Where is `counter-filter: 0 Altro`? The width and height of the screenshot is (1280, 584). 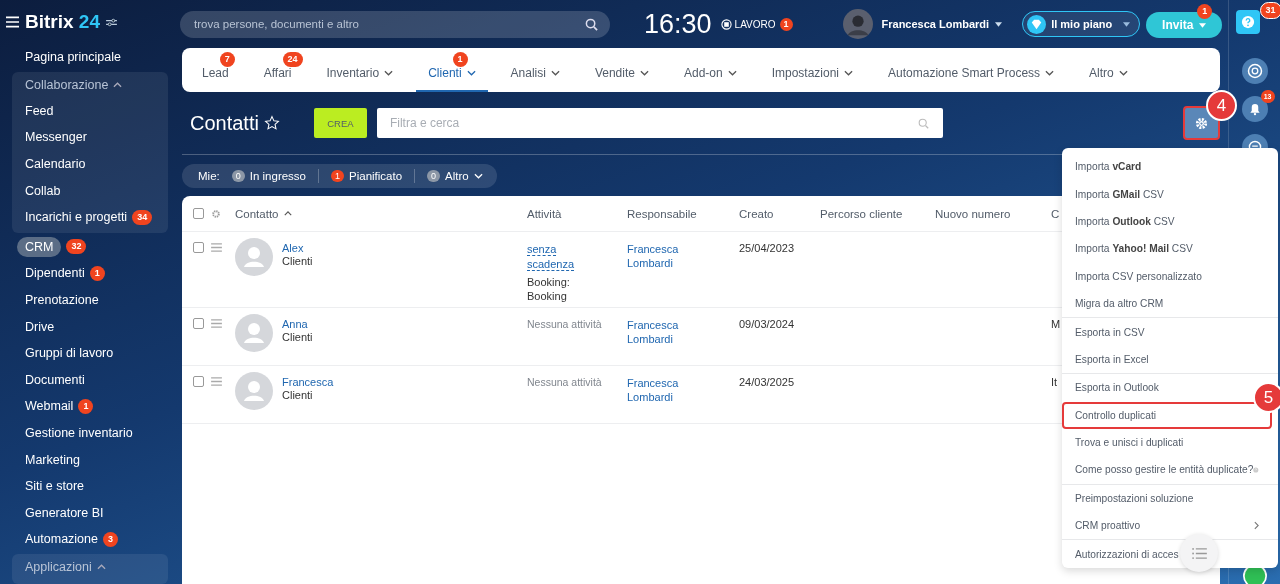
counter-filter: 0 Altro is located at coordinates (455, 176).